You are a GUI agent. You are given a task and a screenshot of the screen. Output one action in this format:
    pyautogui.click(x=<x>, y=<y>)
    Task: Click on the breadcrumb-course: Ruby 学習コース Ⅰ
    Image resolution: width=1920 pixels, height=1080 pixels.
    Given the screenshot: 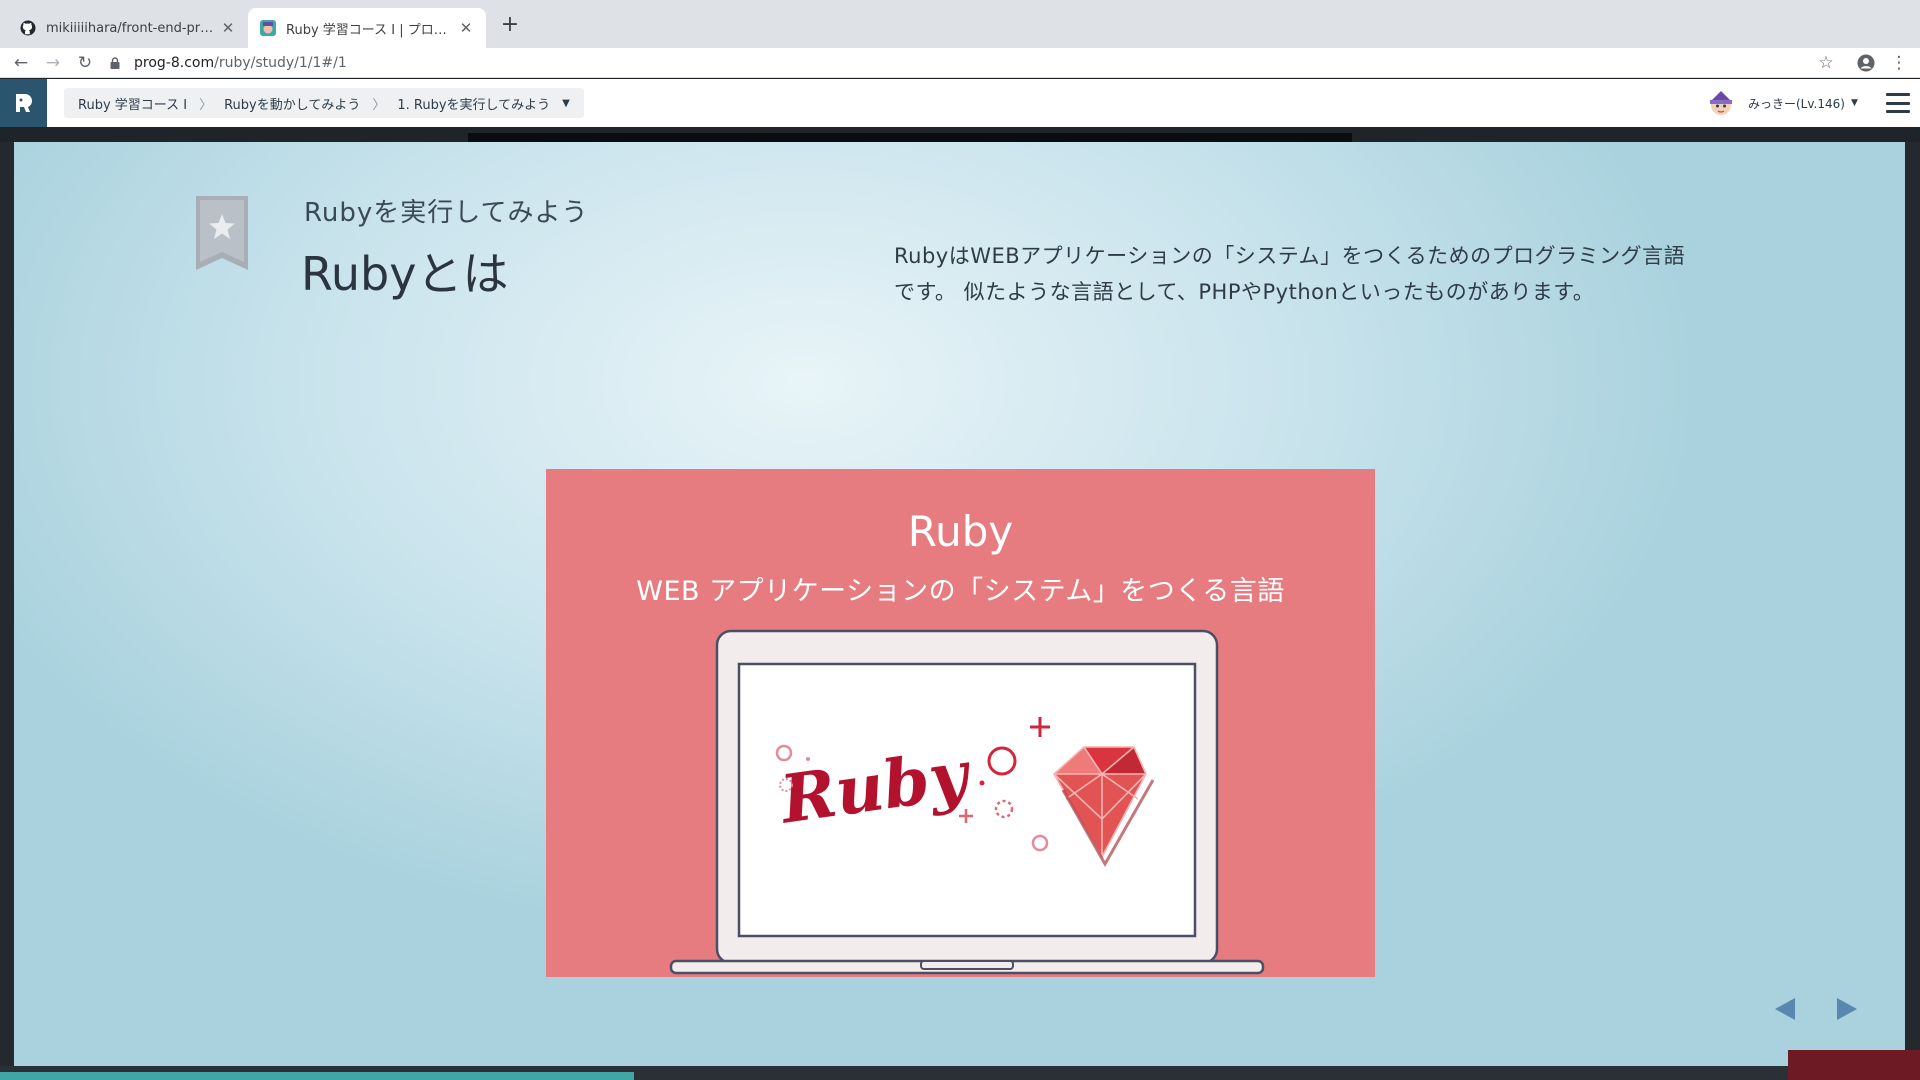 What is the action you would take?
    pyautogui.click(x=132, y=103)
    